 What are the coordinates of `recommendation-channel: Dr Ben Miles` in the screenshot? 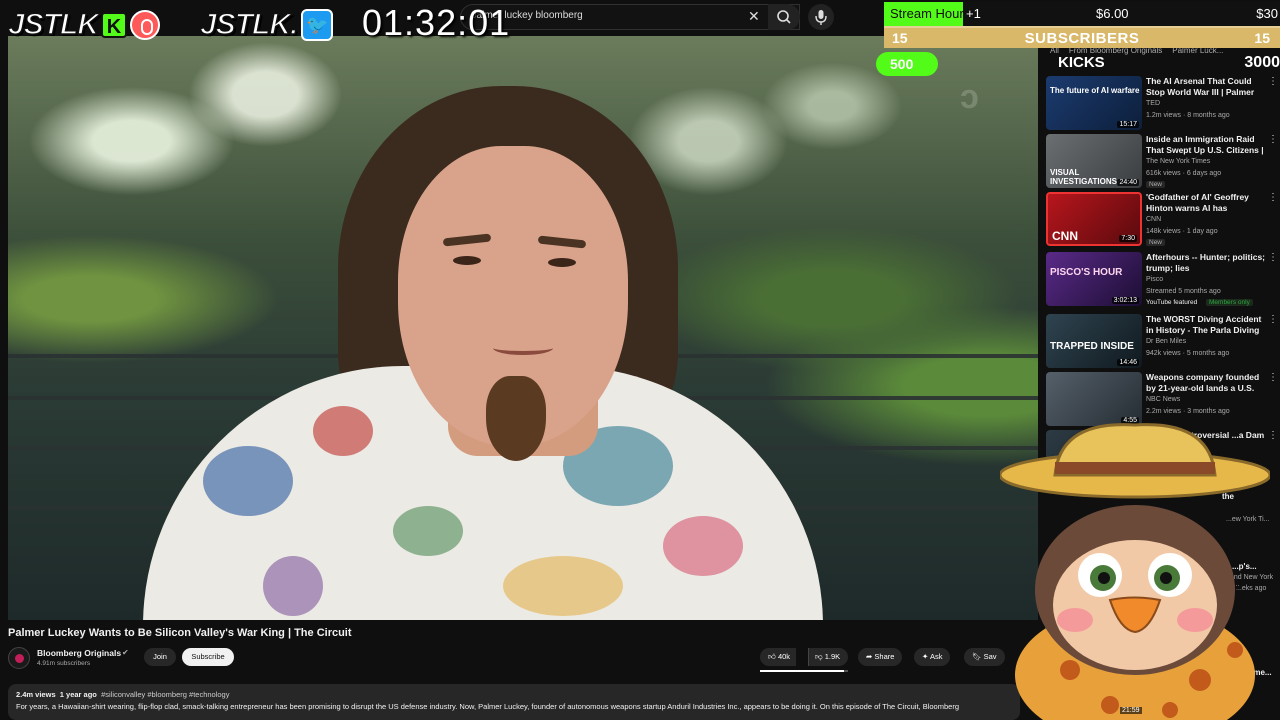 It's located at (1166, 341).